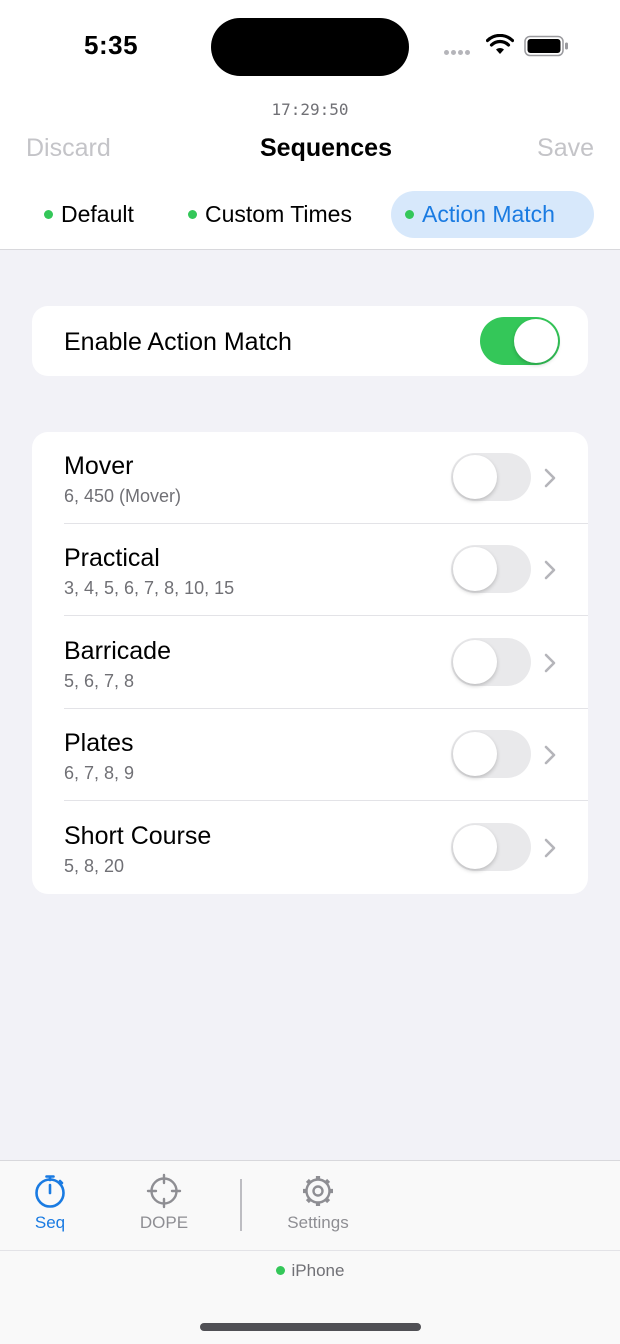 Image resolution: width=620 pixels, height=1344 pixels. What do you see at coordinates (111, 45) in the screenshot?
I see `status-time: 5:35` at bounding box center [111, 45].